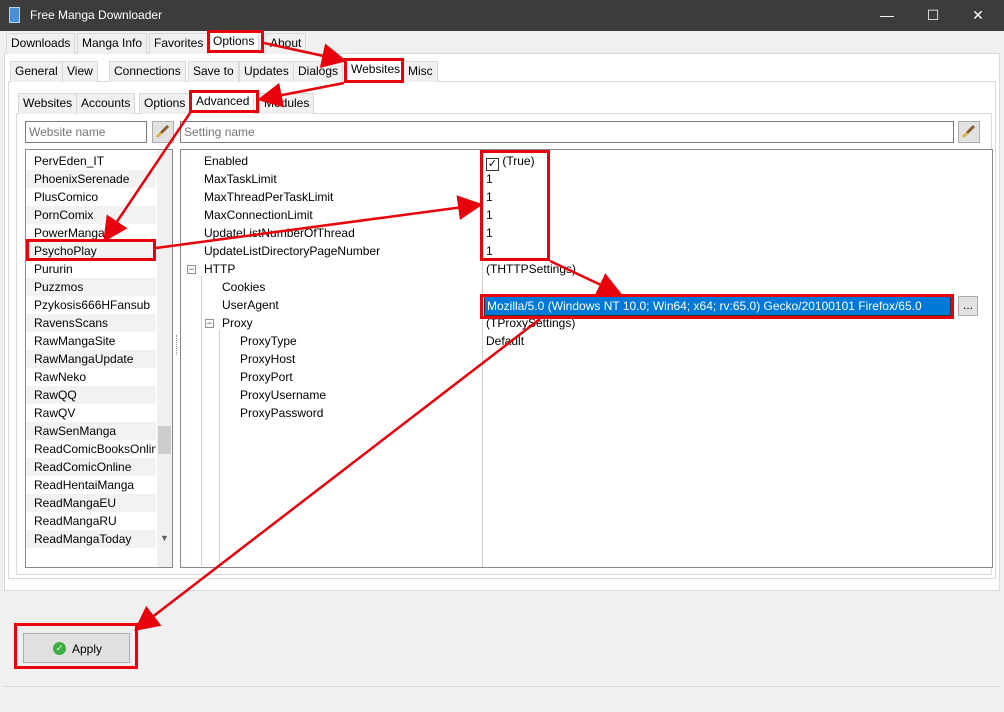  Describe the element at coordinates (301, 94) in the screenshot. I see `arrow-websites-to-advanced` at that location.